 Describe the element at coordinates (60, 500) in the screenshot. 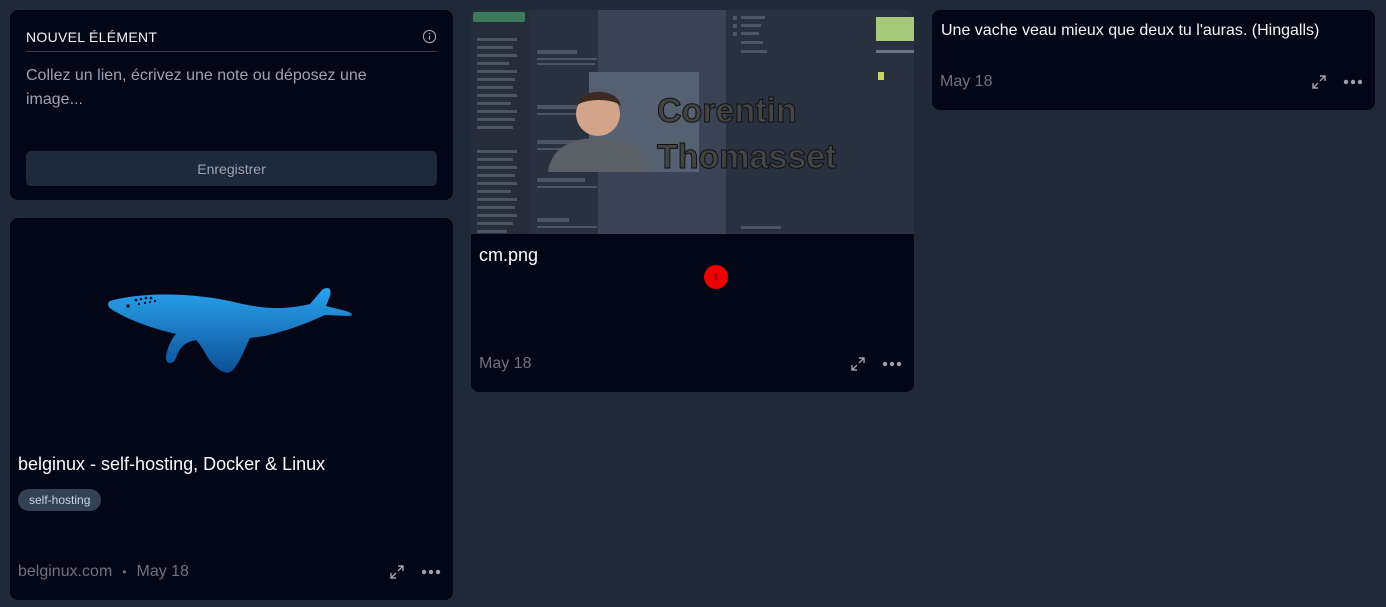

I see `tag-self-hosting: self-hosting` at that location.